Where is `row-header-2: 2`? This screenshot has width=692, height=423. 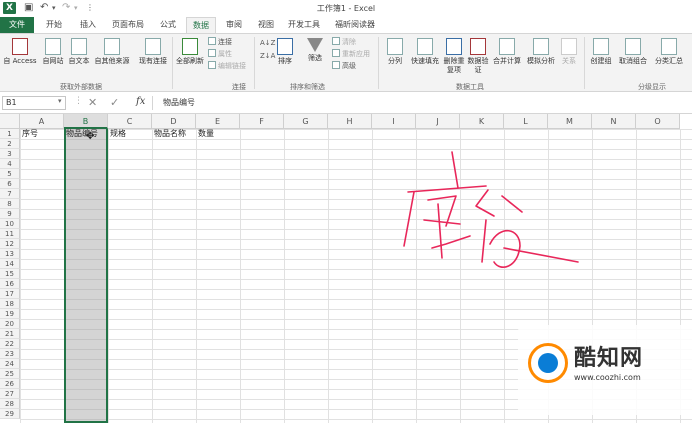
row-header-2: 2 is located at coordinates (10, 144).